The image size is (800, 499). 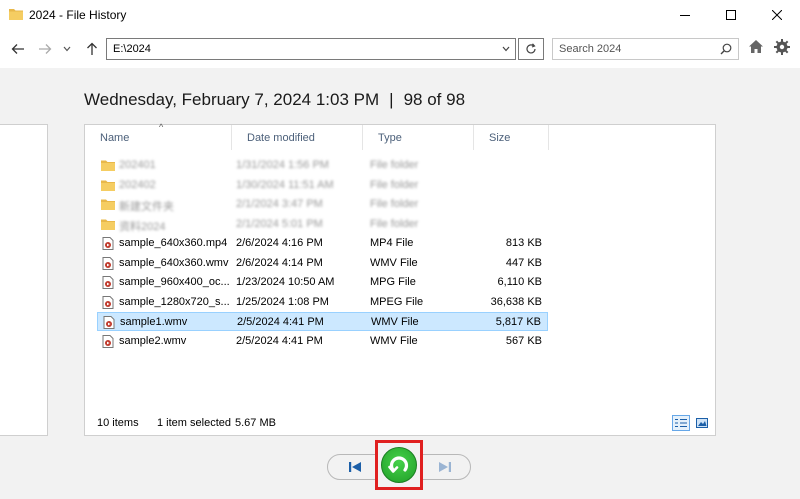 I want to click on previous-version-button, so click(x=355, y=467).